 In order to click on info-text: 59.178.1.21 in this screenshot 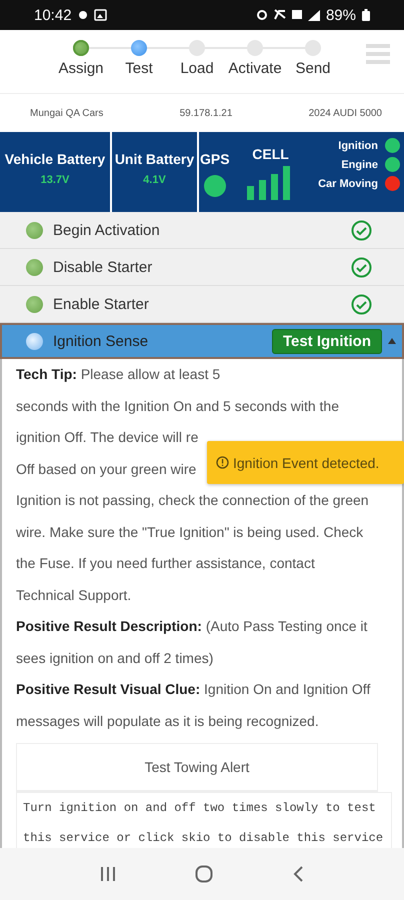, I will do `click(206, 113)`.